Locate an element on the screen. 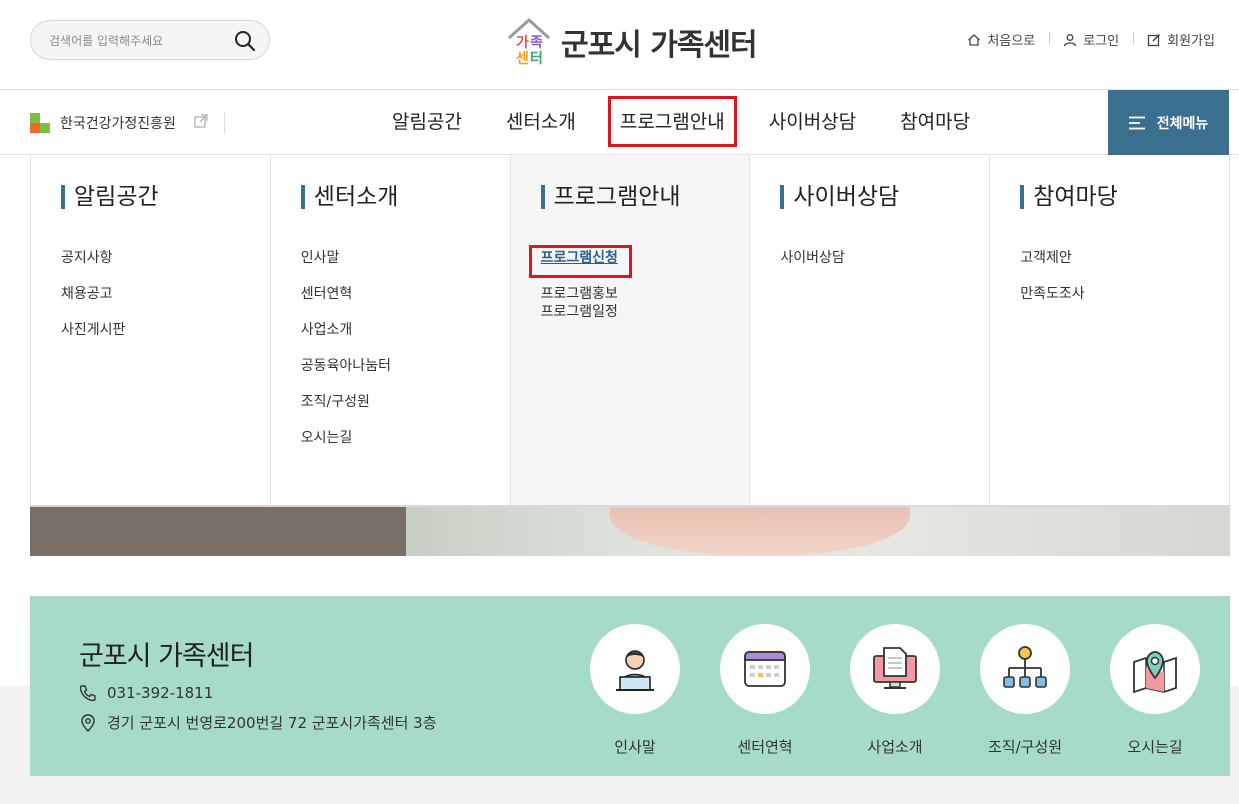 This screenshot has width=1239, height=804. address-line: 경기 군포시 번영로200번길 72 군포시가족센터 3층 is located at coordinates (258, 722).